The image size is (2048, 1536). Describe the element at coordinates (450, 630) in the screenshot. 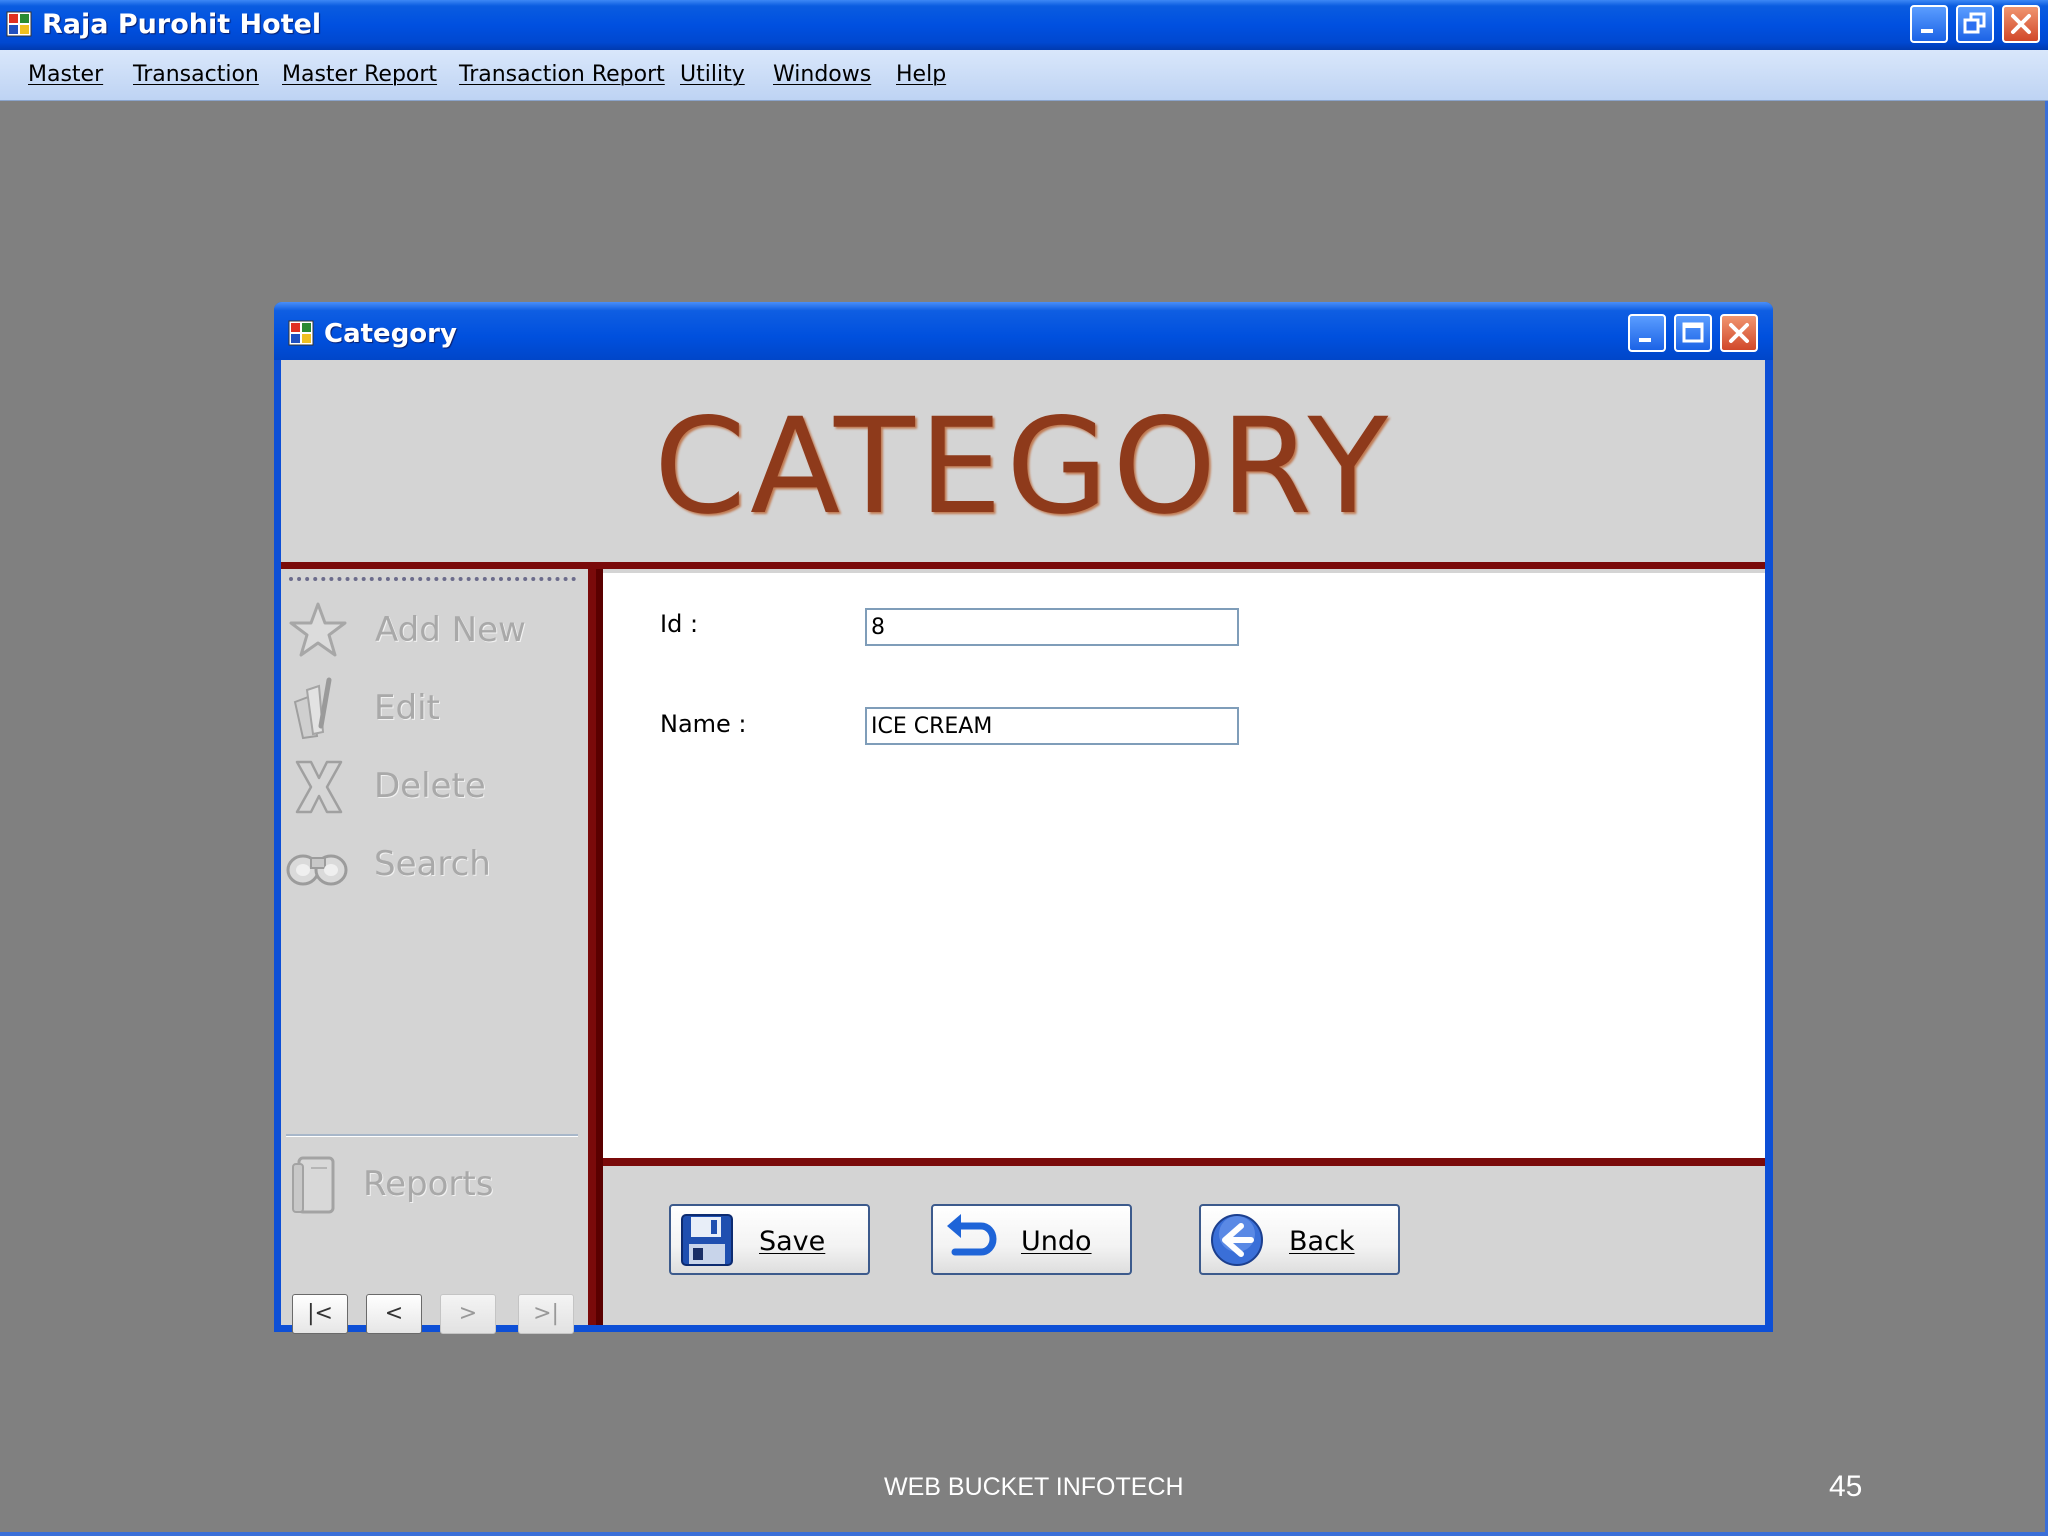

I see `add-new-label: Add New` at that location.